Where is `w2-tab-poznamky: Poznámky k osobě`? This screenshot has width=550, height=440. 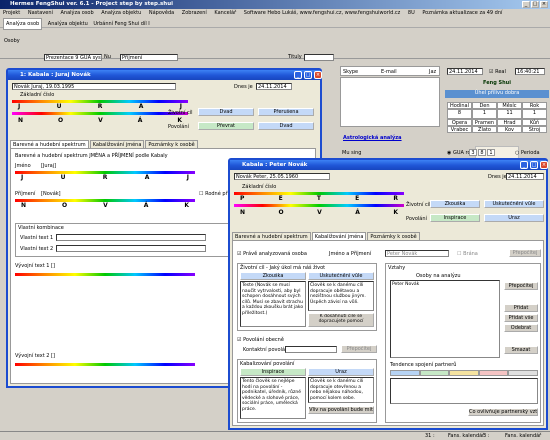
w2-tab-poznamky: Poznámky k osobě is located at coordinates (393, 236).